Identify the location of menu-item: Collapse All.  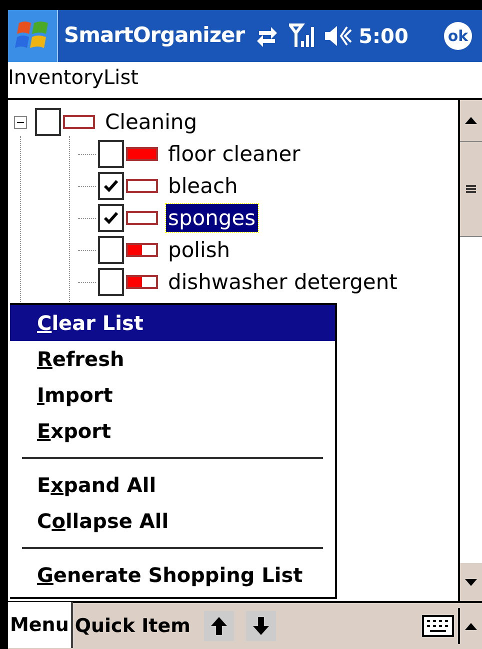
(172, 521).